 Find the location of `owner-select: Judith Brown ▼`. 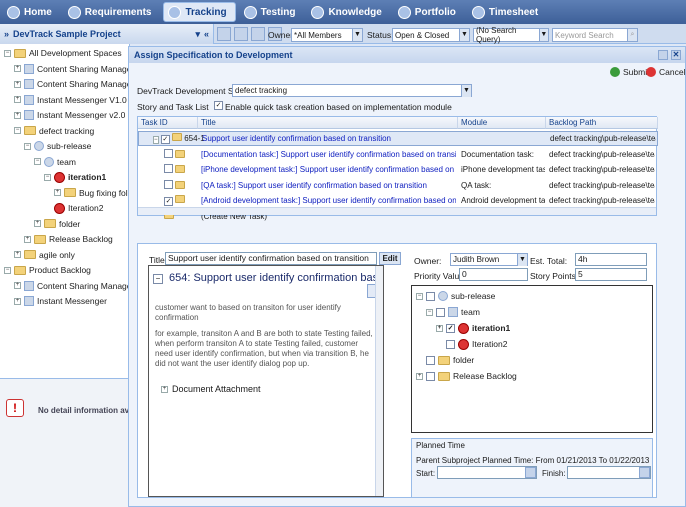

owner-select: Judith Brown ▼ is located at coordinates (489, 259).